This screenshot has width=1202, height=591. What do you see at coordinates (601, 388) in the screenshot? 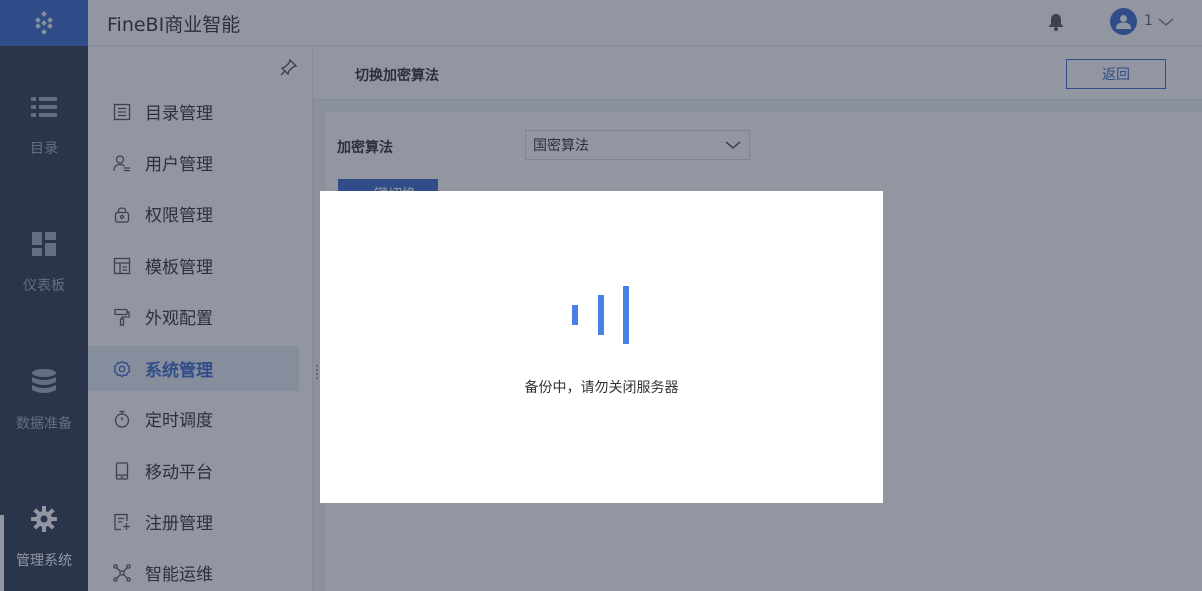
I see `modal-message: 备份中，请勿关闭服务器` at bounding box center [601, 388].